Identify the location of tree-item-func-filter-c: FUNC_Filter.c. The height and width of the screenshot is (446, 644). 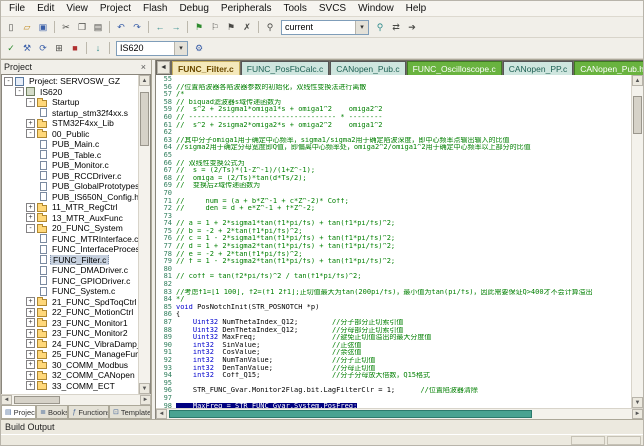
(70, 259).